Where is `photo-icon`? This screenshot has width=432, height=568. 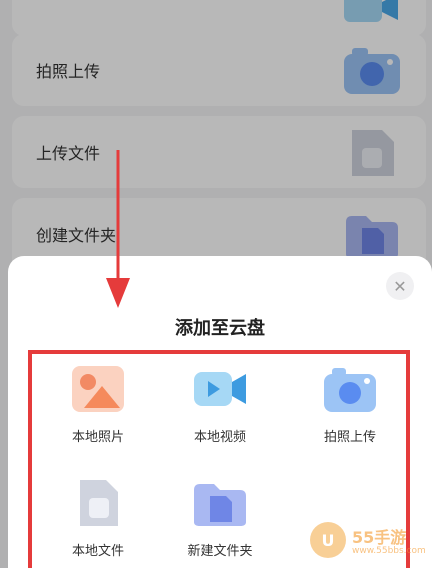
photo-icon is located at coordinates (98, 389).